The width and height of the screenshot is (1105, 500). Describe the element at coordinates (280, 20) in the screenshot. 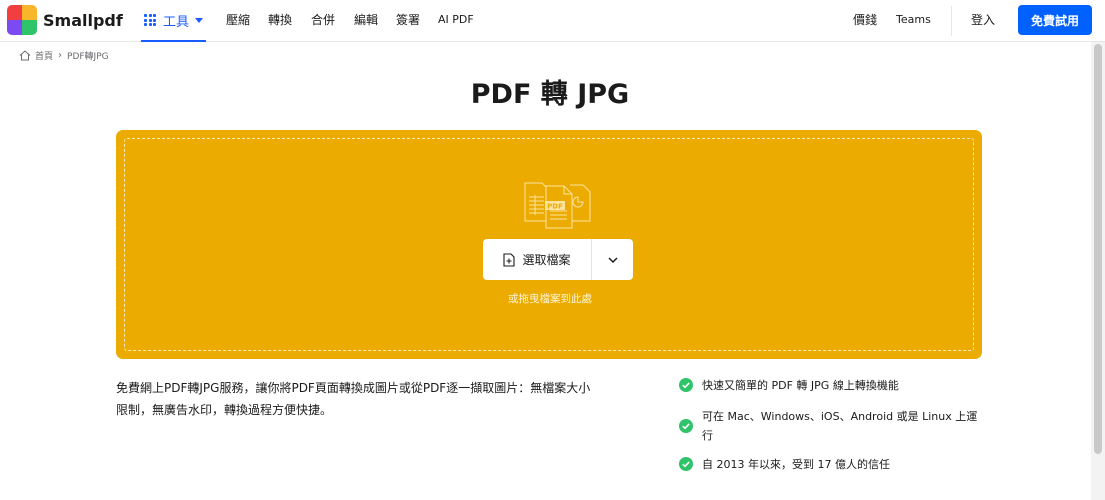

I see `nav-link-convert: 轉換` at that location.